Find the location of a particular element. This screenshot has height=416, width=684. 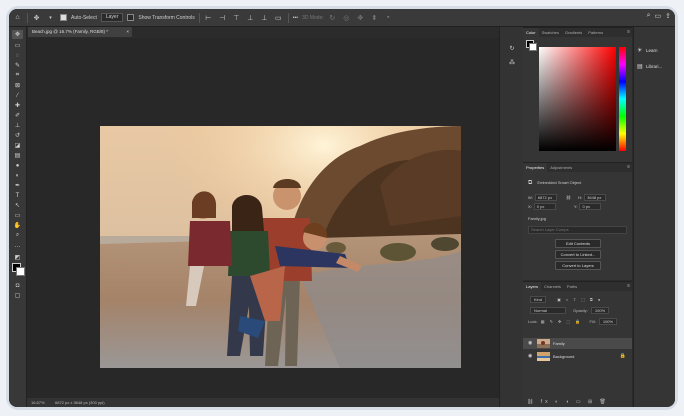

blend-mode-dropdown: Normal is located at coordinates (548, 310).